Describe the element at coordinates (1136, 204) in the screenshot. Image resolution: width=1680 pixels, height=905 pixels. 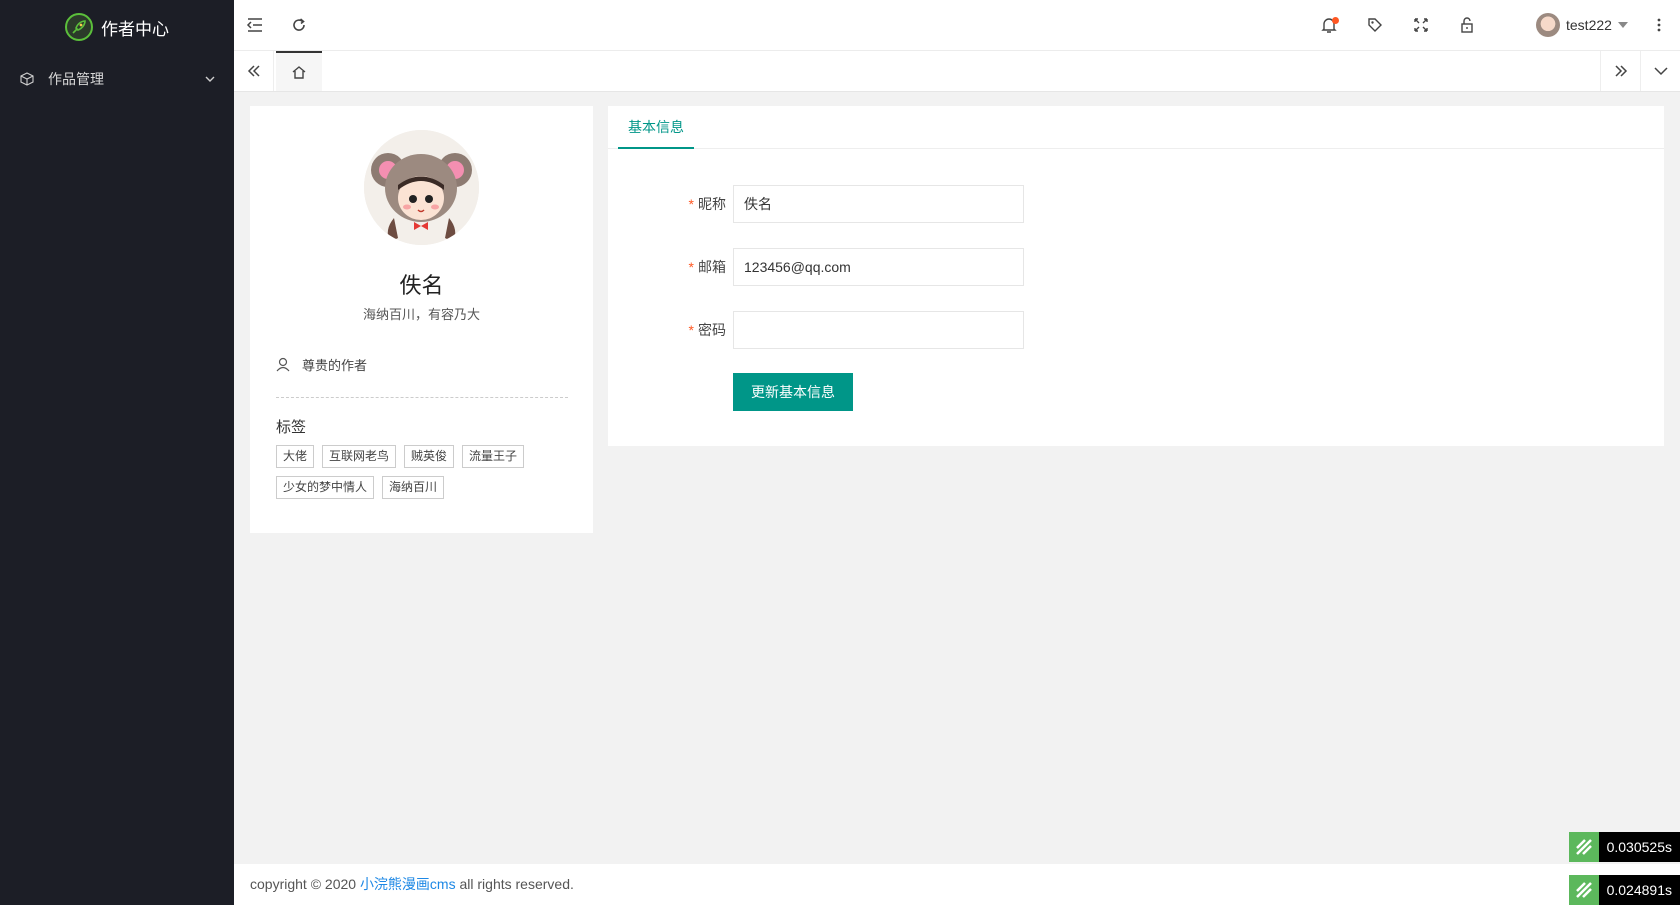
I see `nickname-row: * 昵称` at that location.